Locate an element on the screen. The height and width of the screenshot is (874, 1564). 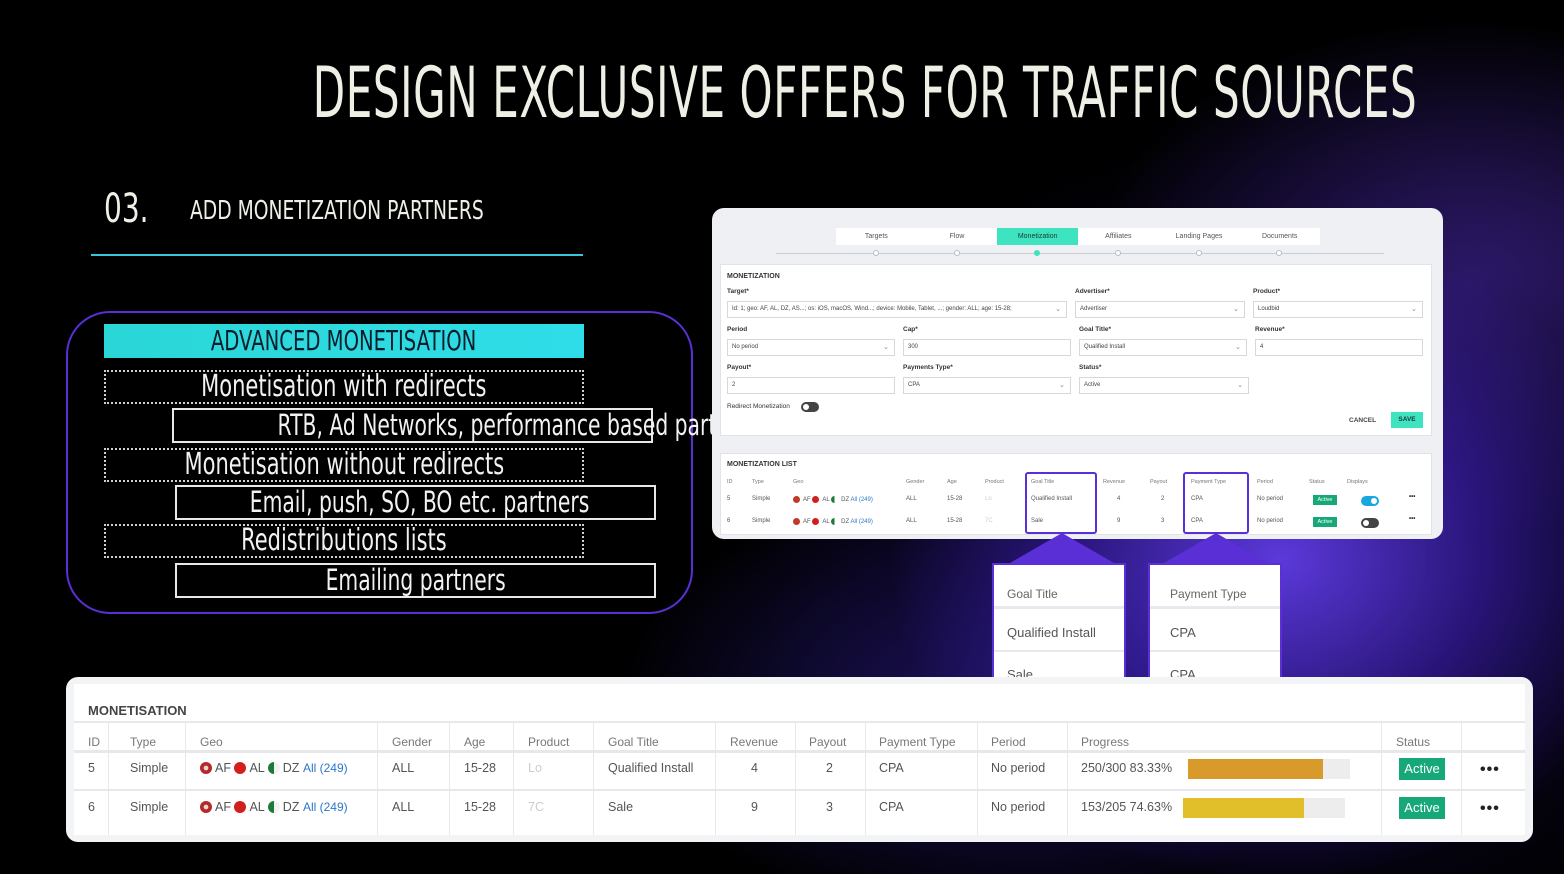
save-button: SAVE is located at coordinates (1407, 420).